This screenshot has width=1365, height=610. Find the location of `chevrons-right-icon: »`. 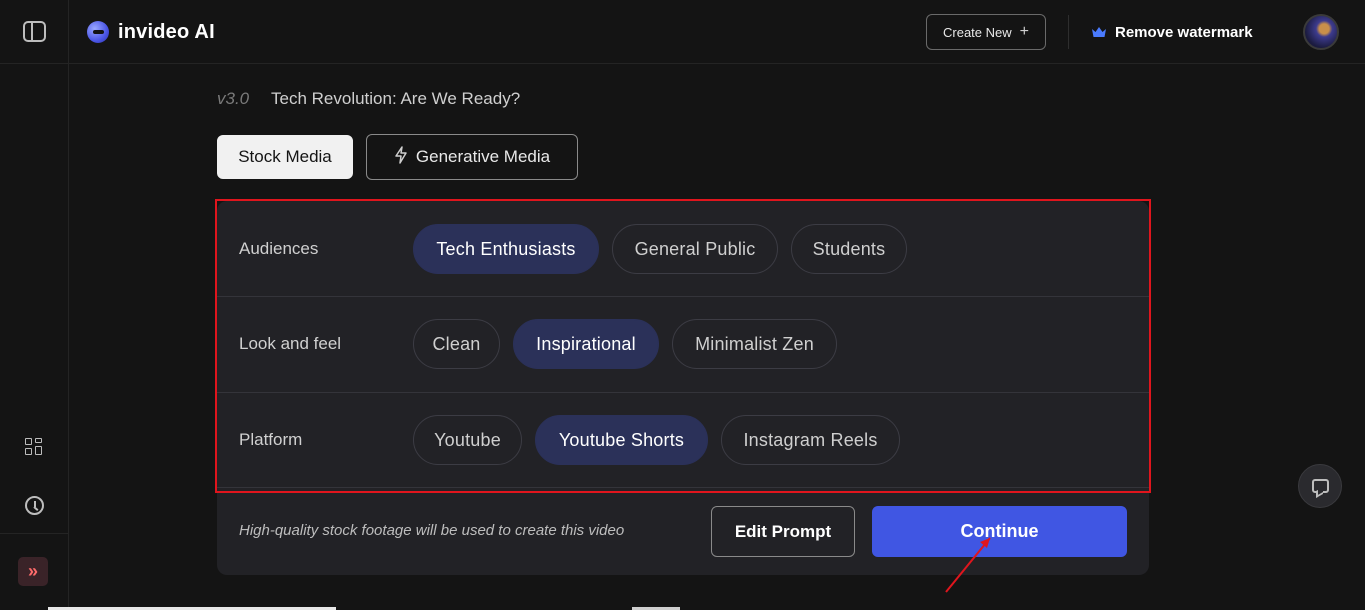

chevrons-right-icon: » is located at coordinates (33, 571).